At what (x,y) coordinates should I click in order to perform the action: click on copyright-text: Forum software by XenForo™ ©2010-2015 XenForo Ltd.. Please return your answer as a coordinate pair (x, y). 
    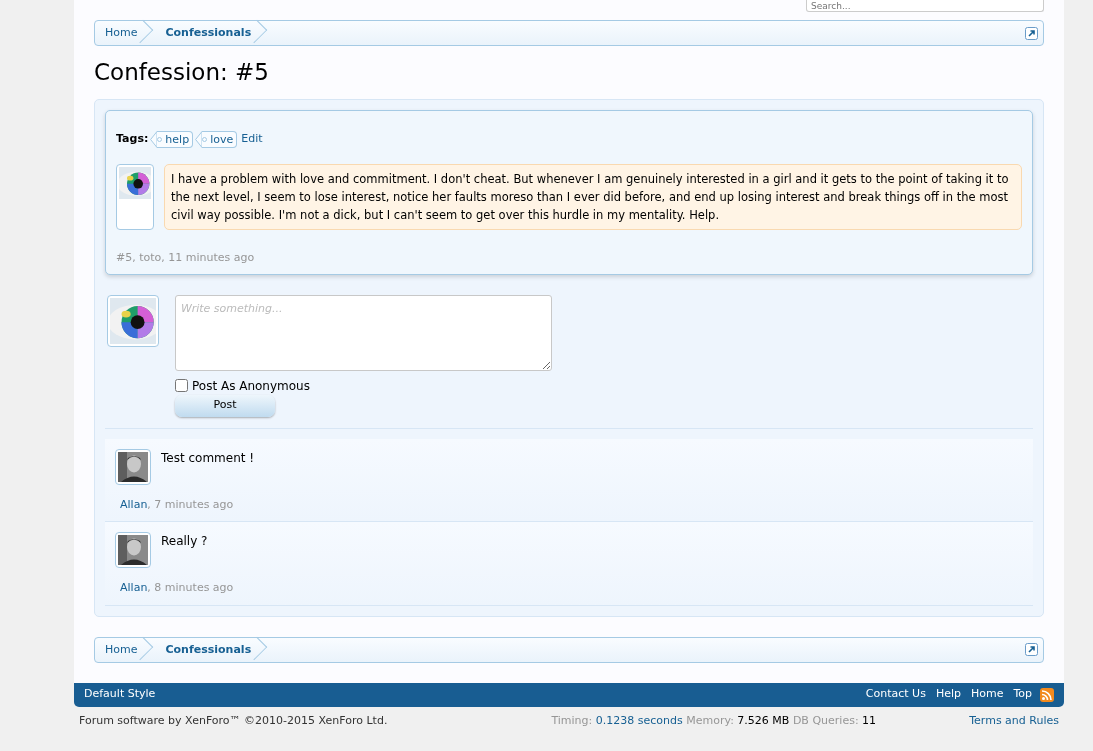
    Looking at the image, I should click on (233, 720).